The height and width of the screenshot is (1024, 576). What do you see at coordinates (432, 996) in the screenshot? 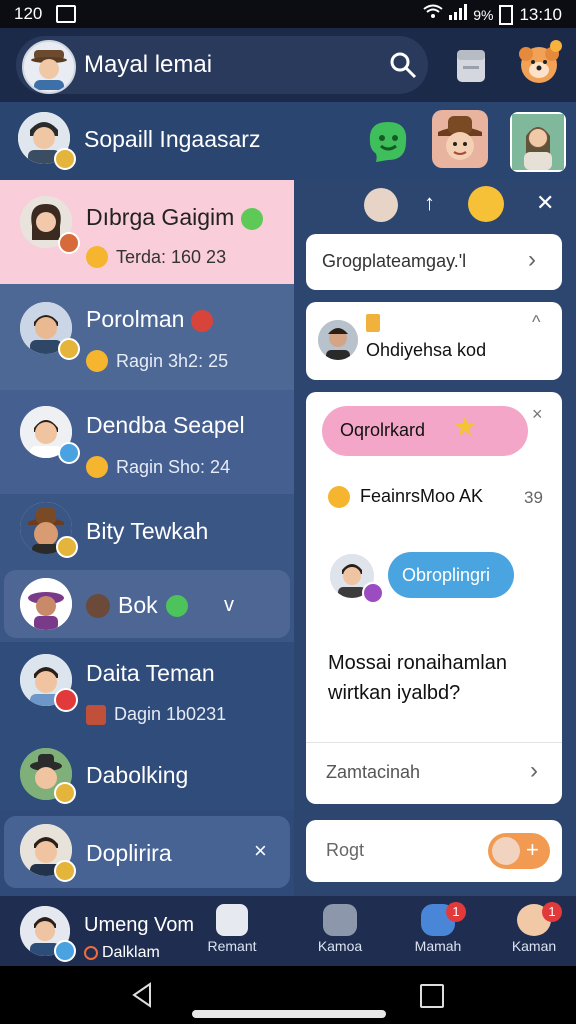
I see `recents-icon` at bounding box center [432, 996].